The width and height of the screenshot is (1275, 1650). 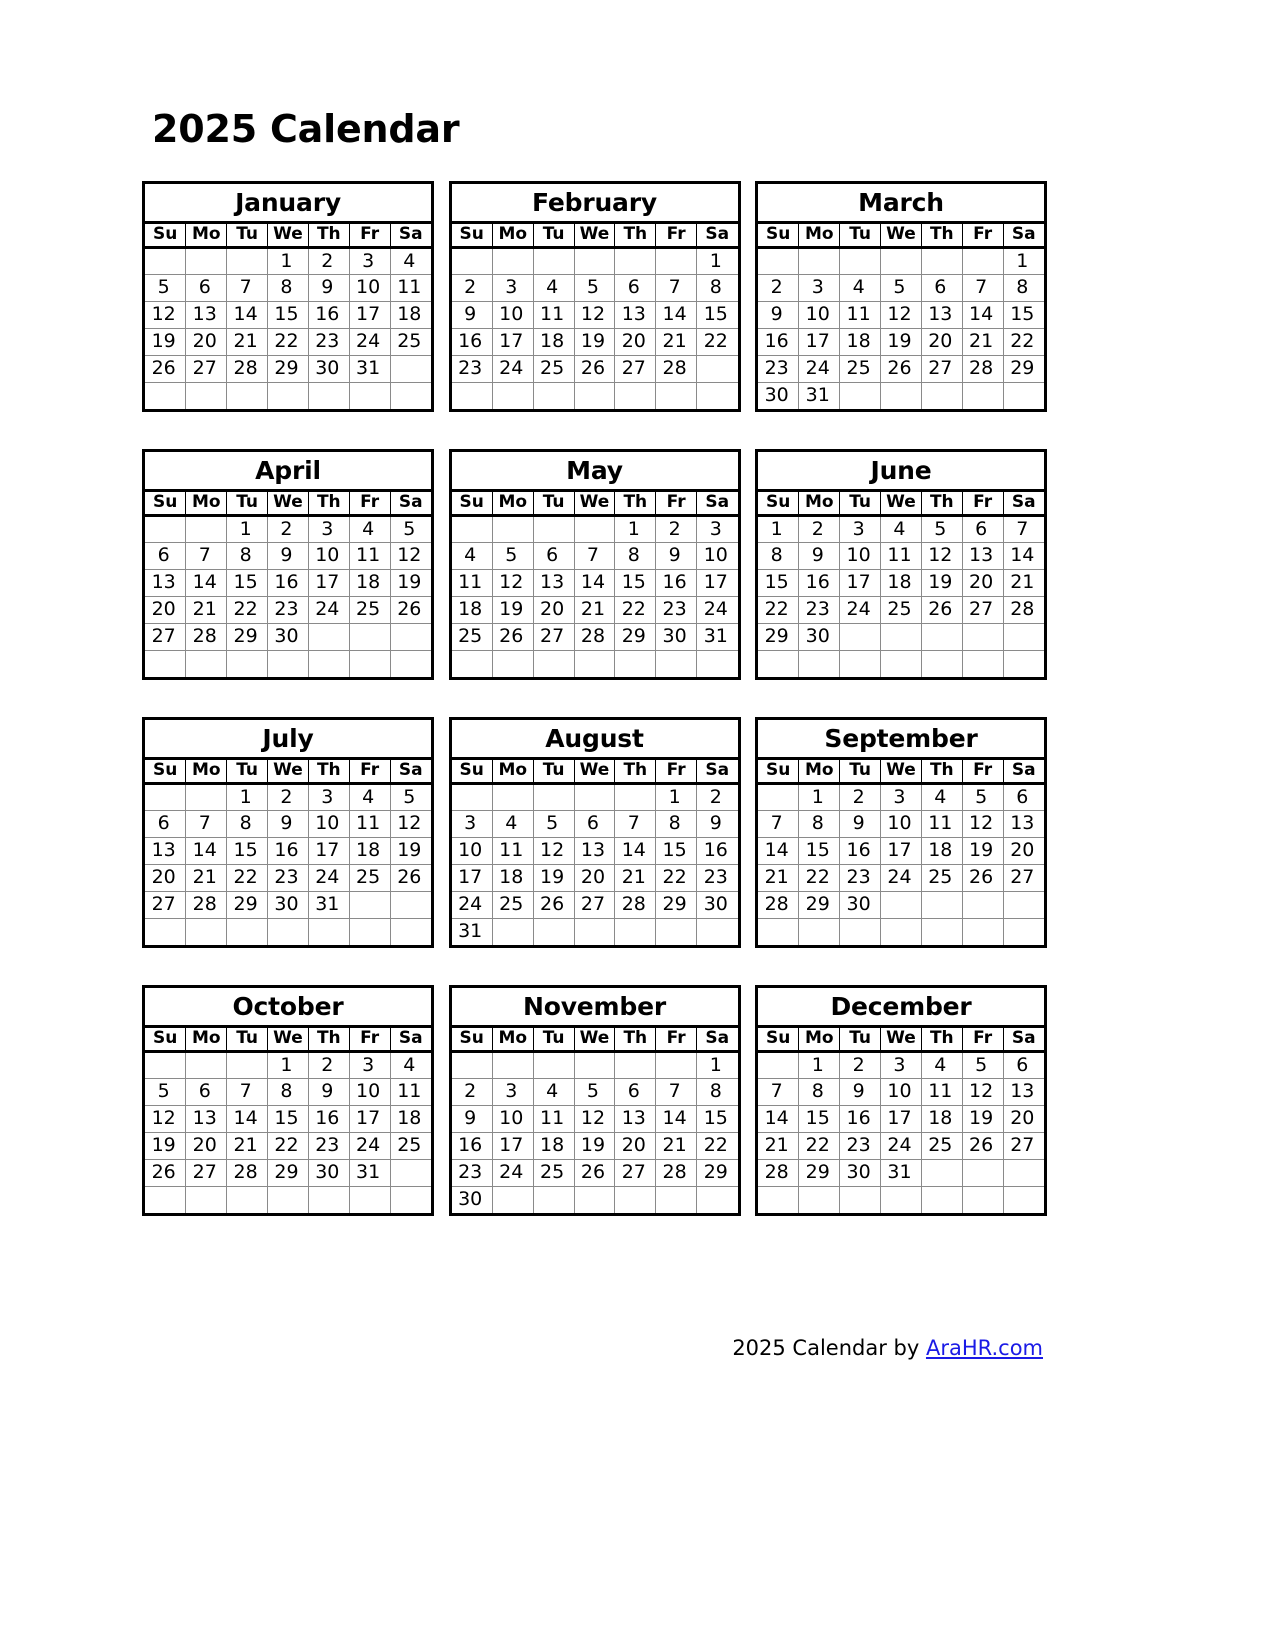 What do you see at coordinates (983, 878) in the screenshot?
I see `day-cell: 26` at bounding box center [983, 878].